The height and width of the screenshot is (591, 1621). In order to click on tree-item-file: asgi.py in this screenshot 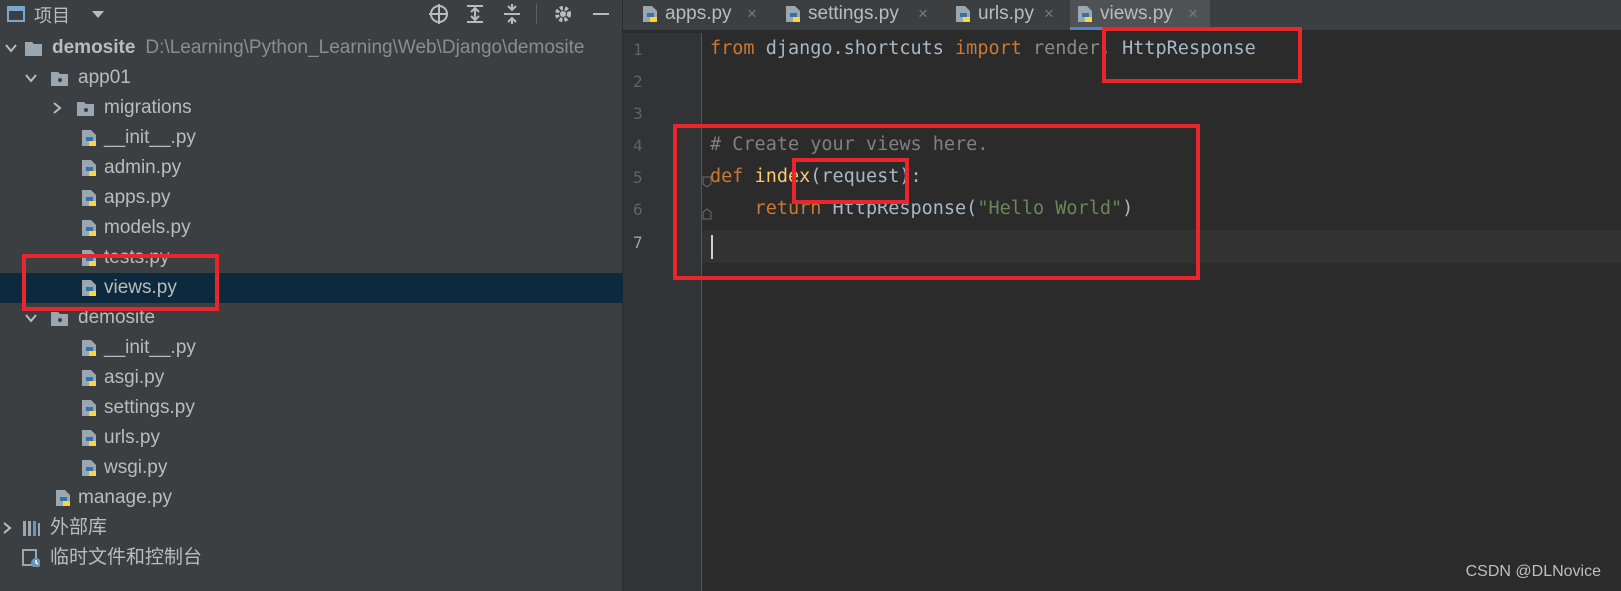, I will do `click(311, 378)`.